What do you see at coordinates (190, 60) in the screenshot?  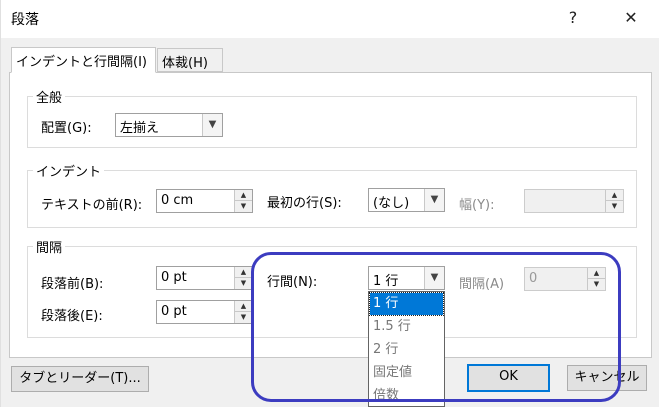 I see `tab-line-page-breaks: 体裁(H)` at bounding box center [190, 60].